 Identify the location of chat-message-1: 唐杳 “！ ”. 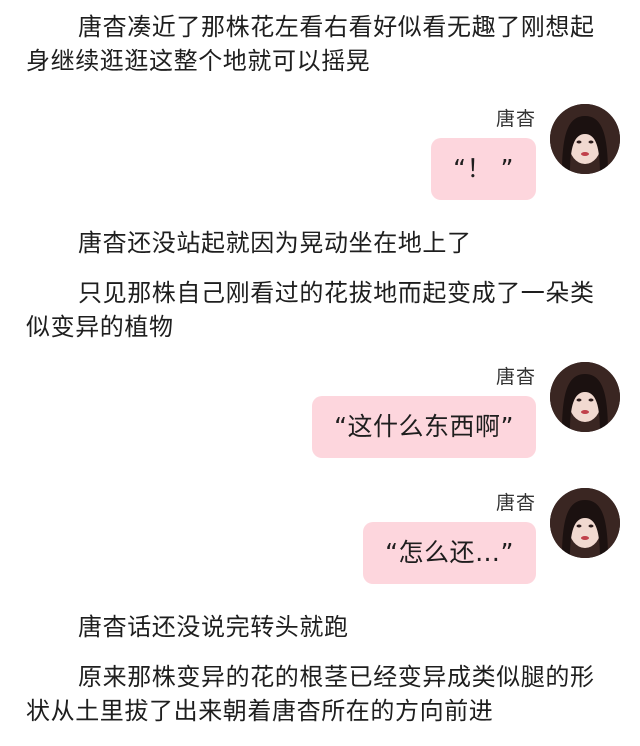
(410, 159).